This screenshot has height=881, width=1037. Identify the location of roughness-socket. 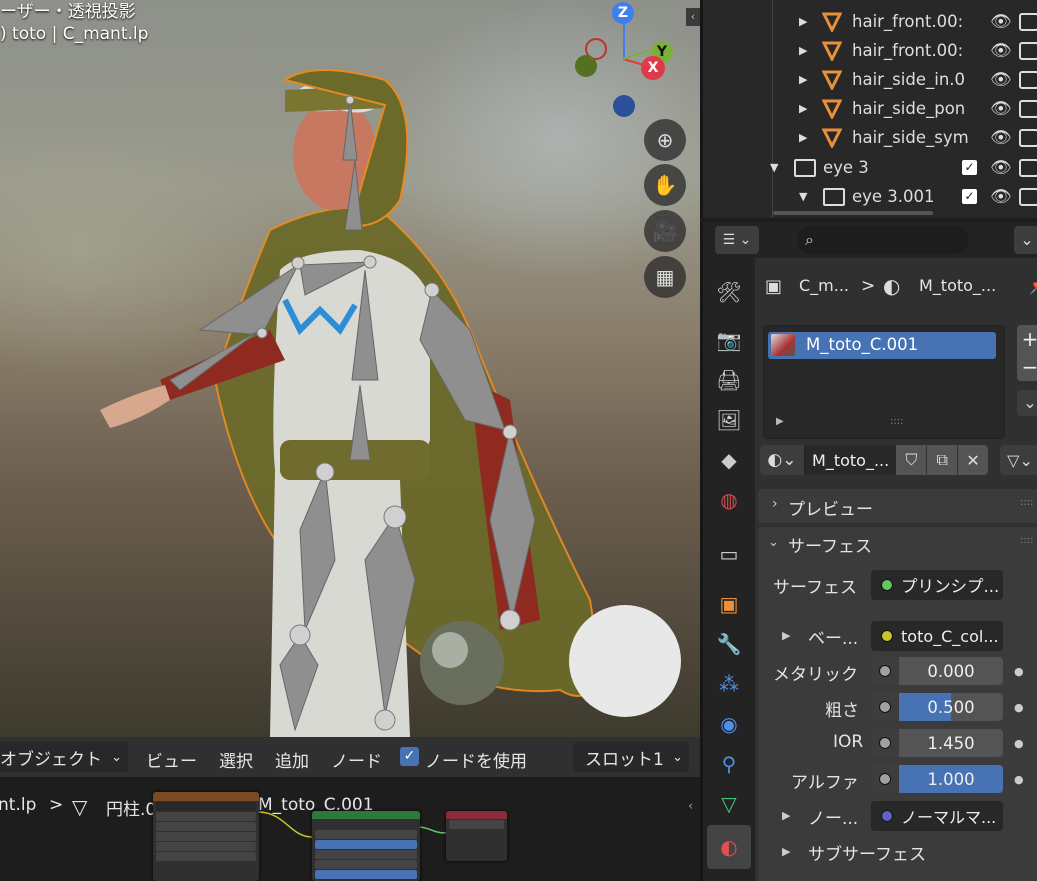
(885, 707).